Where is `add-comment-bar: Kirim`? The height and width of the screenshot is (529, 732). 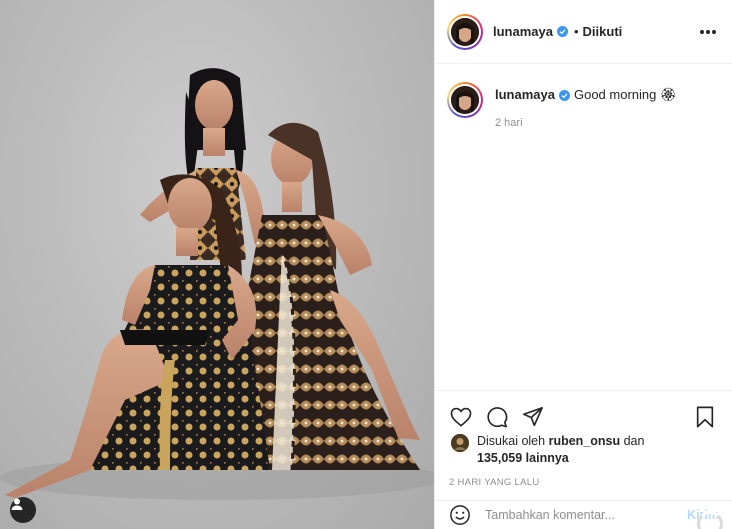
add-comment-bar: Kirim is located at coordinates (583, 514).